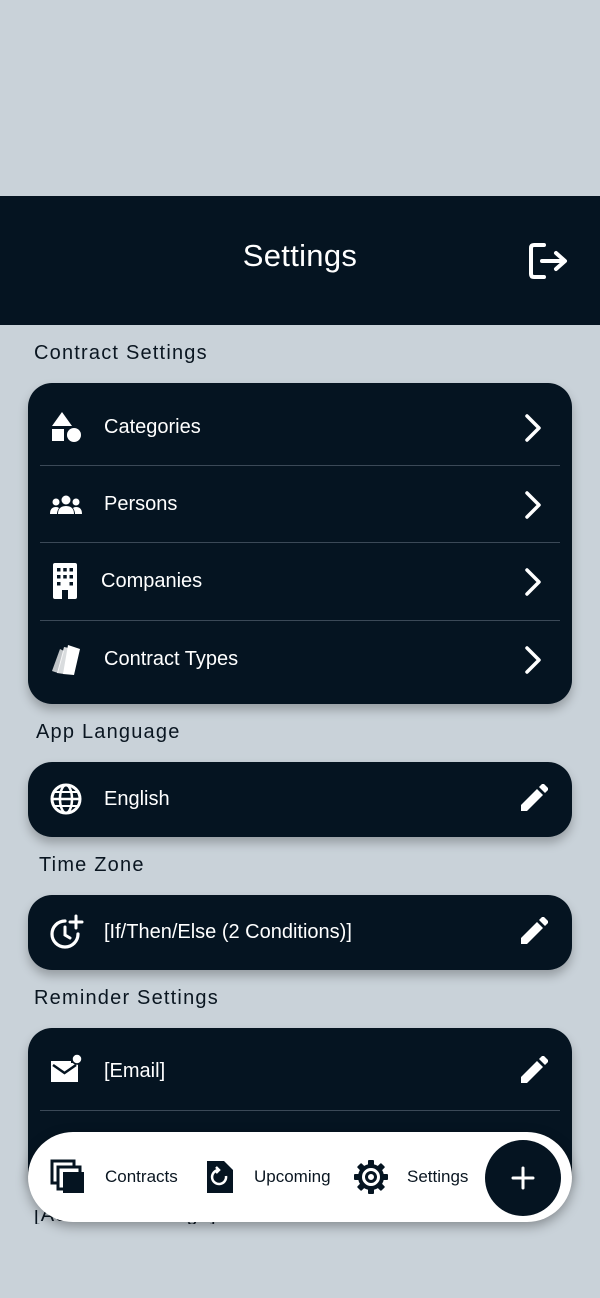  I want to click on settings-item-contract-types: Contract Types, so click(300, 659).